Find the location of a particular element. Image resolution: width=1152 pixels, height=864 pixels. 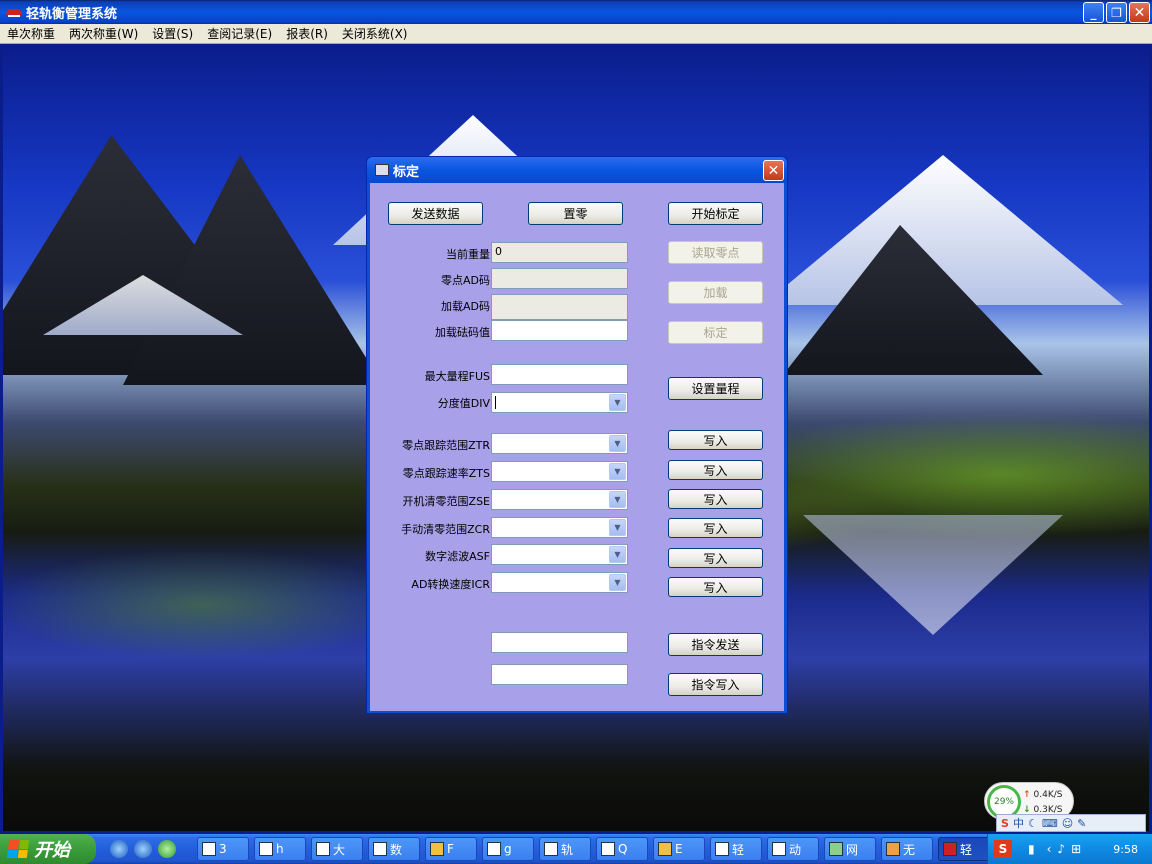

start-button: 开始 is located at coordinates (48, 849).